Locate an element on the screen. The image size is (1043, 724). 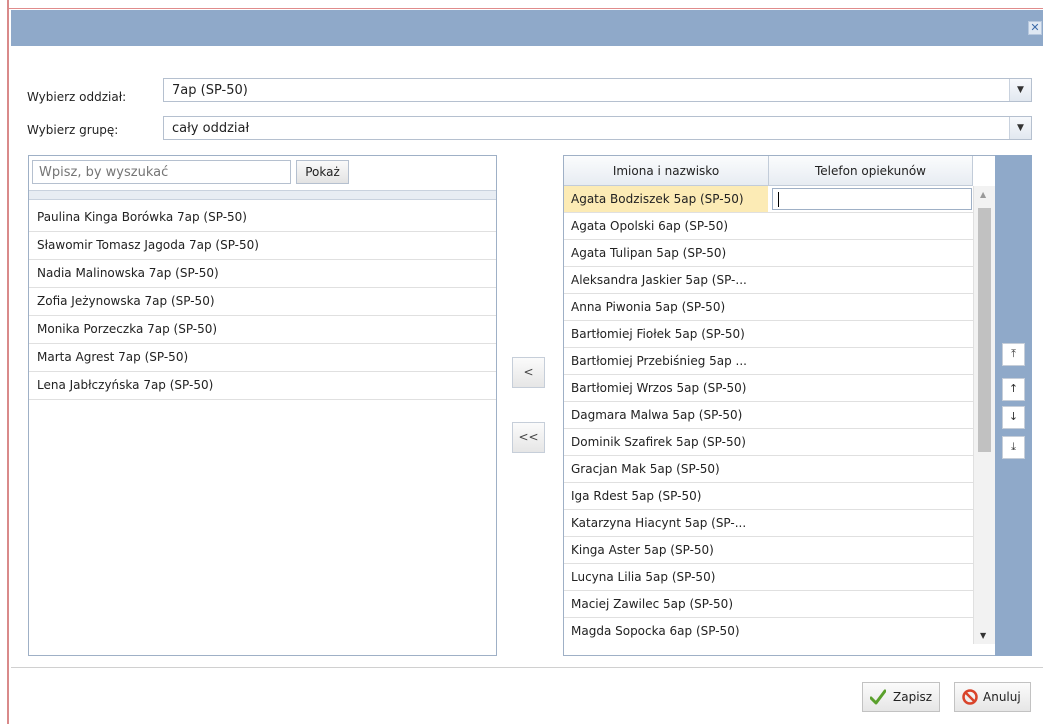
move-one-button: < is located at coordinates (528, 372).